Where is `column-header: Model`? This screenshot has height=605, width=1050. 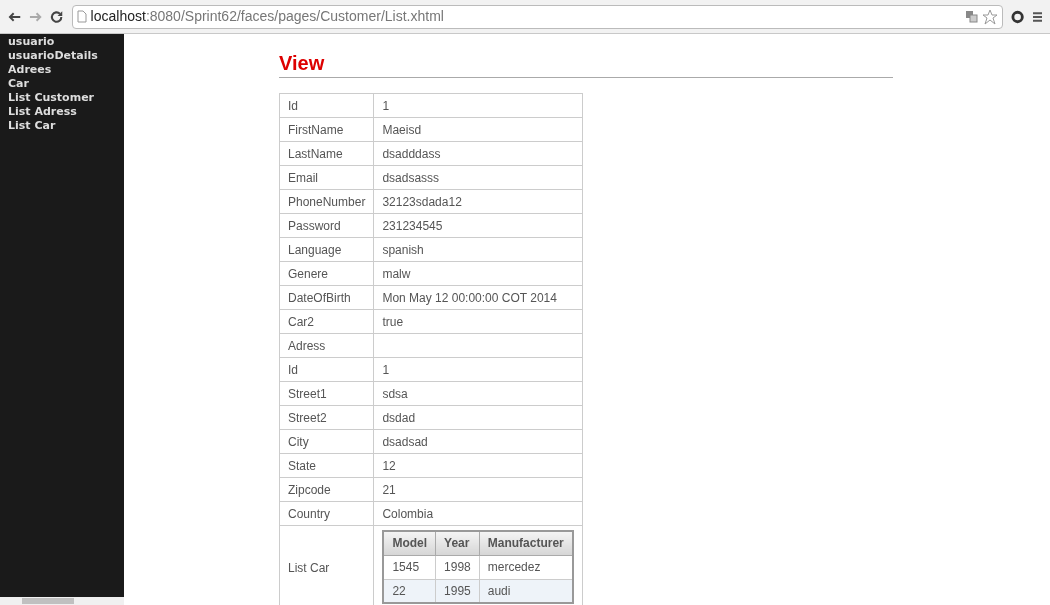 column-header: Model is located at coordinates (409, 543).